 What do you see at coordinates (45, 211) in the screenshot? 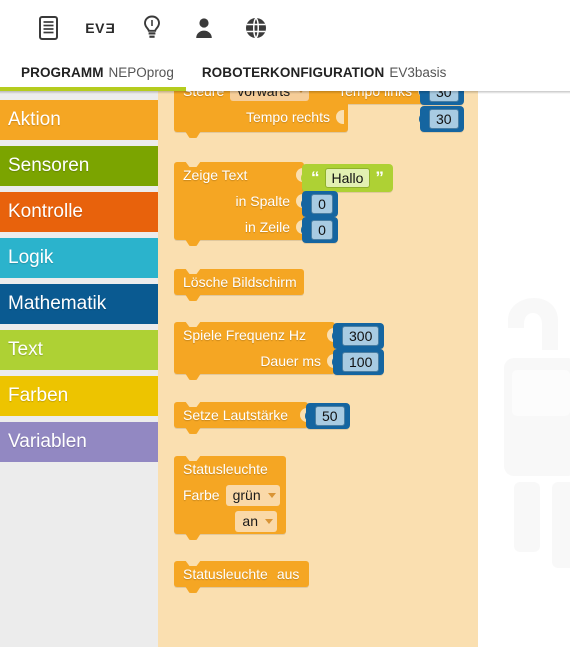
I see `sidebar-item-label: Kontrolle` at bounding box center [45, 211].